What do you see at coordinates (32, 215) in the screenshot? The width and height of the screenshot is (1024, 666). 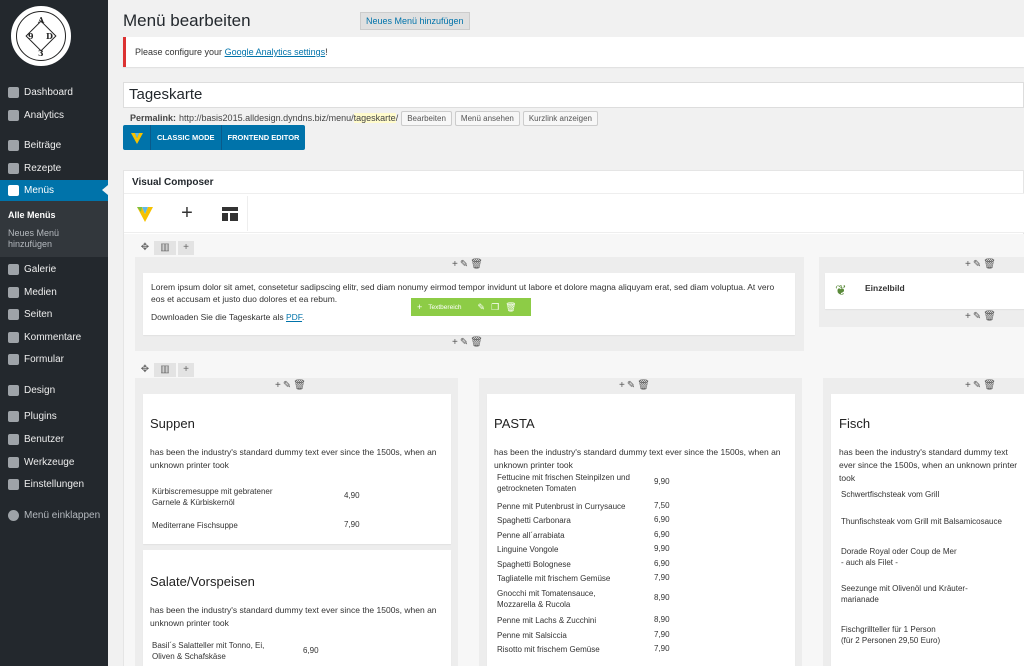 I see `submenu-all-menus: Alle Menüs` at bounding box center [32, 215].